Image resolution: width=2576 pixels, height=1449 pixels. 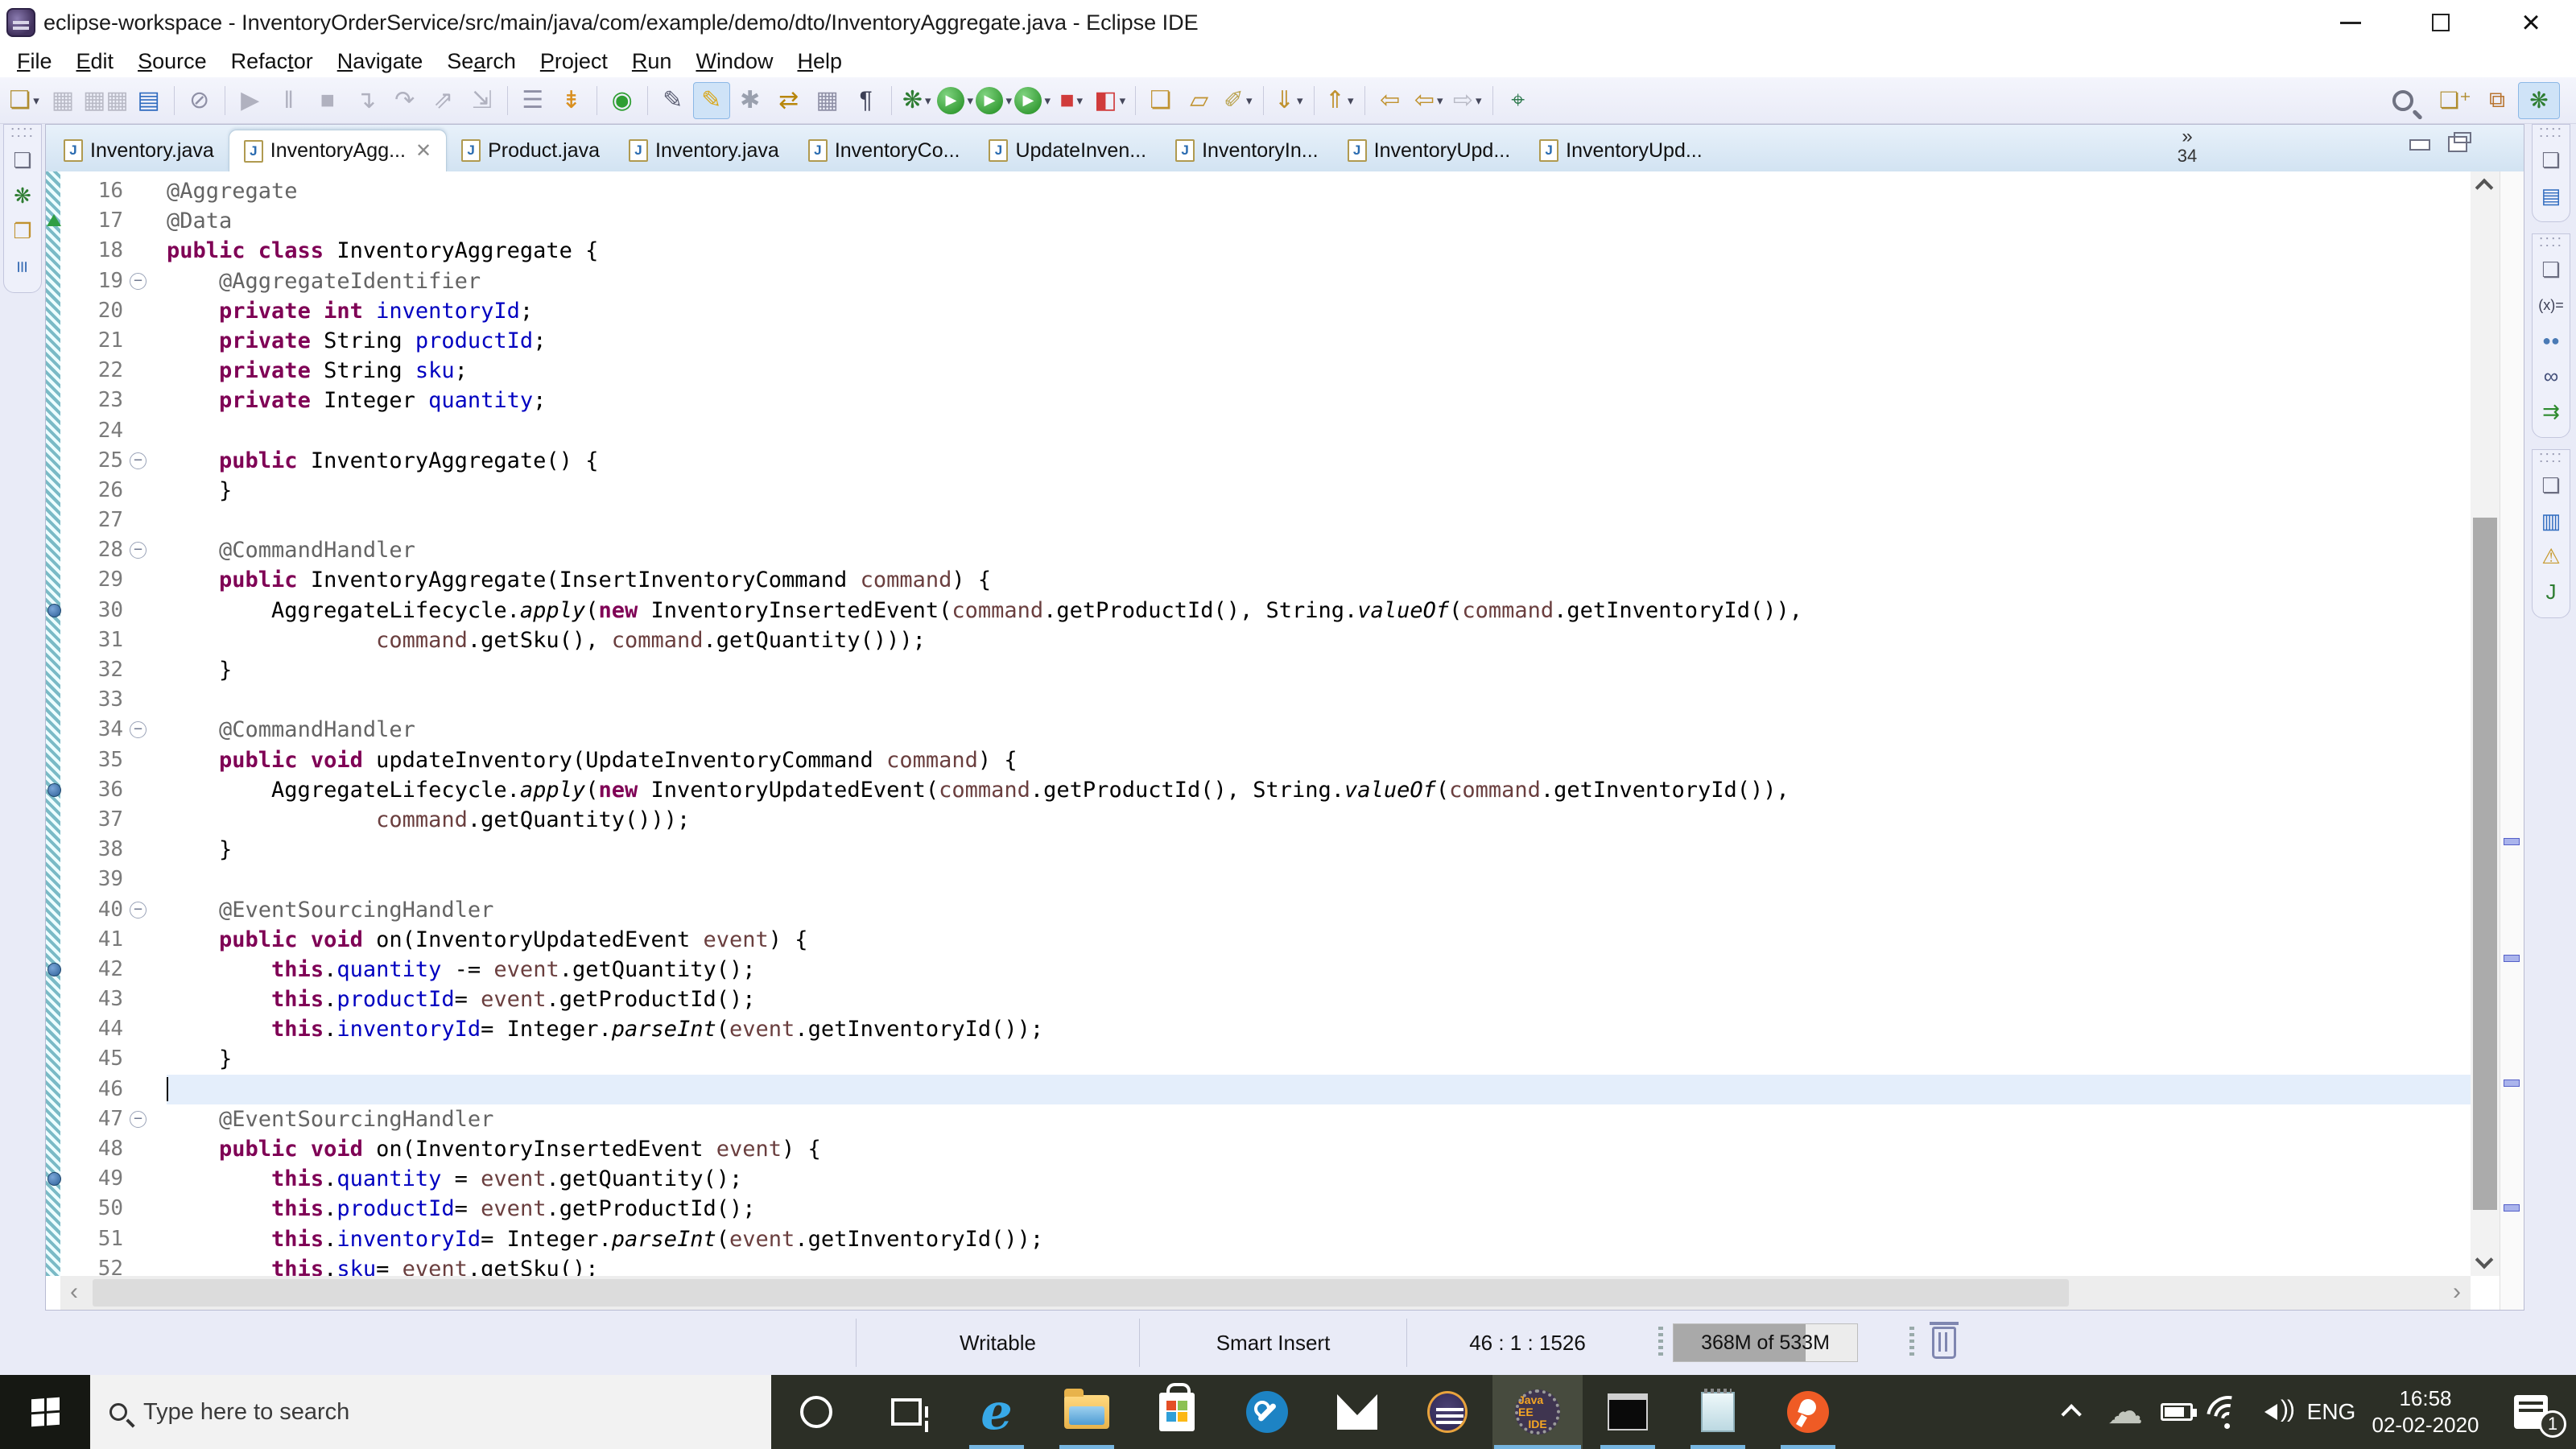 What do you see at coordinates (2331, 1412) in the screenshot?
I see `language-indicator: ENG` at bounding box center [2331, 1412].